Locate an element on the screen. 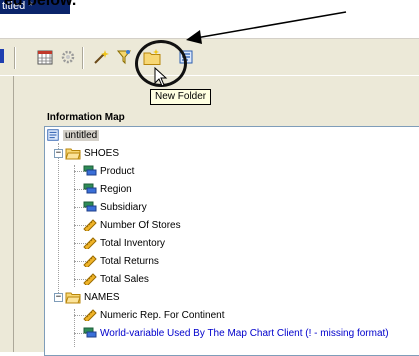 The height and width of the screenshot is (356, 419). tooltip: New Folder is located at coordinates (181, 97).